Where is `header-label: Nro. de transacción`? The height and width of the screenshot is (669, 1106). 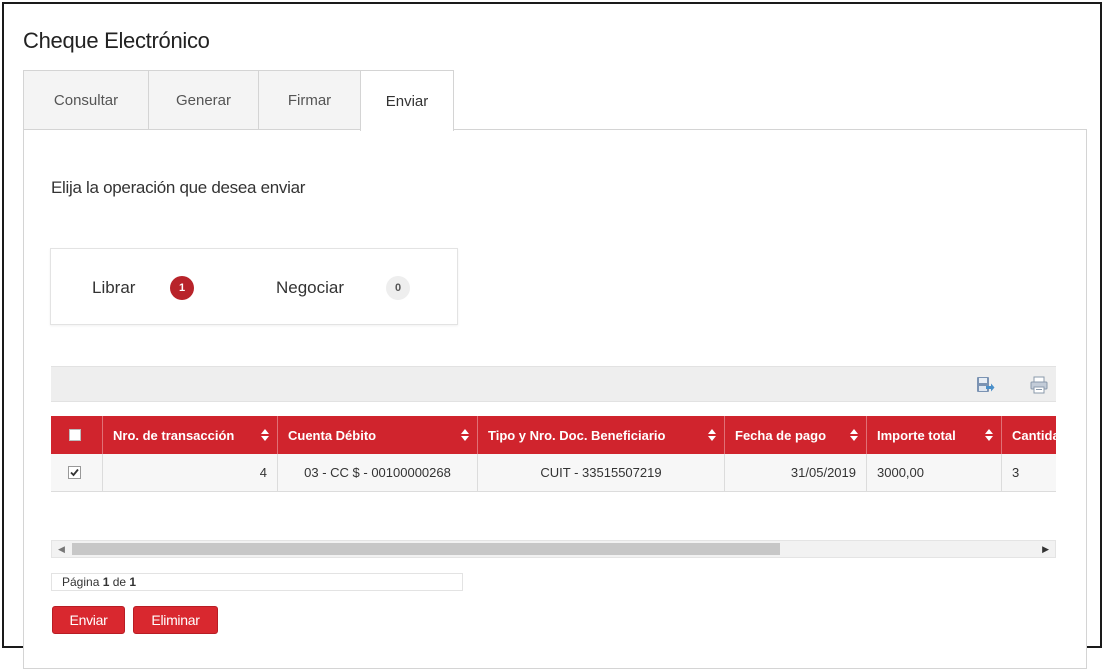
header-label: Nro. de transacción is located at coordinates (174, 435).